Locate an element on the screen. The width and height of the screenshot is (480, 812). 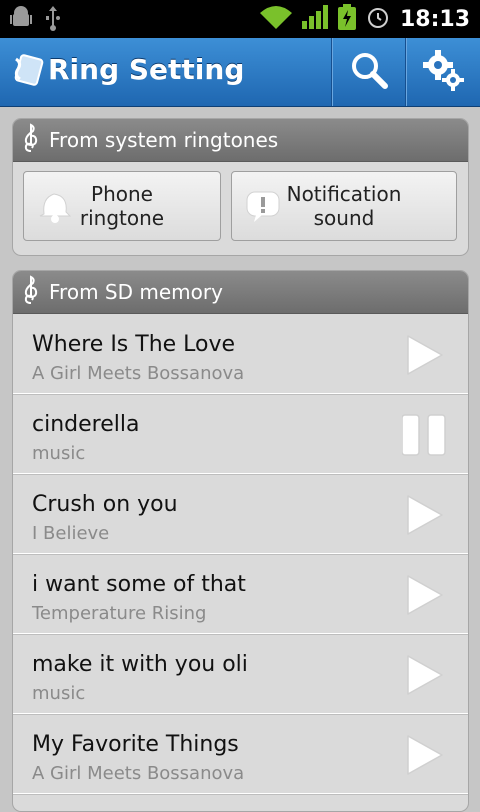
search-icon is located at coordinates (369, 72).